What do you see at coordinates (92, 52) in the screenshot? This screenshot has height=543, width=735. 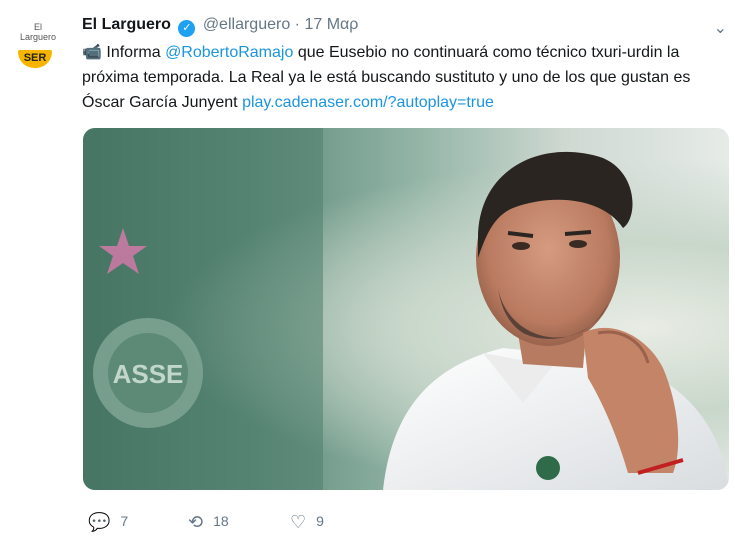 I see `video-camera-icon: 📹` at bounding box center [92, 52].